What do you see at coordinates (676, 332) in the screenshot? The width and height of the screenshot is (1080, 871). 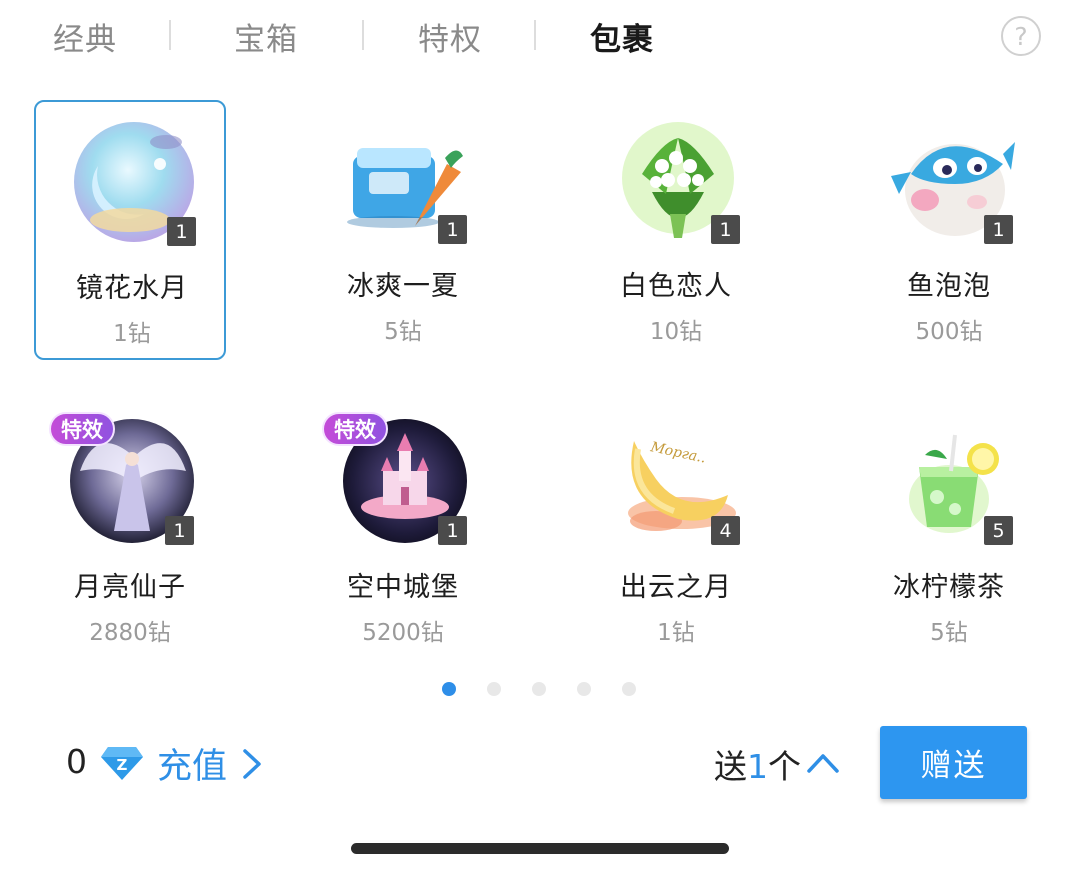 I see `gift-price: 10钻` at bounding box center [676, 332].